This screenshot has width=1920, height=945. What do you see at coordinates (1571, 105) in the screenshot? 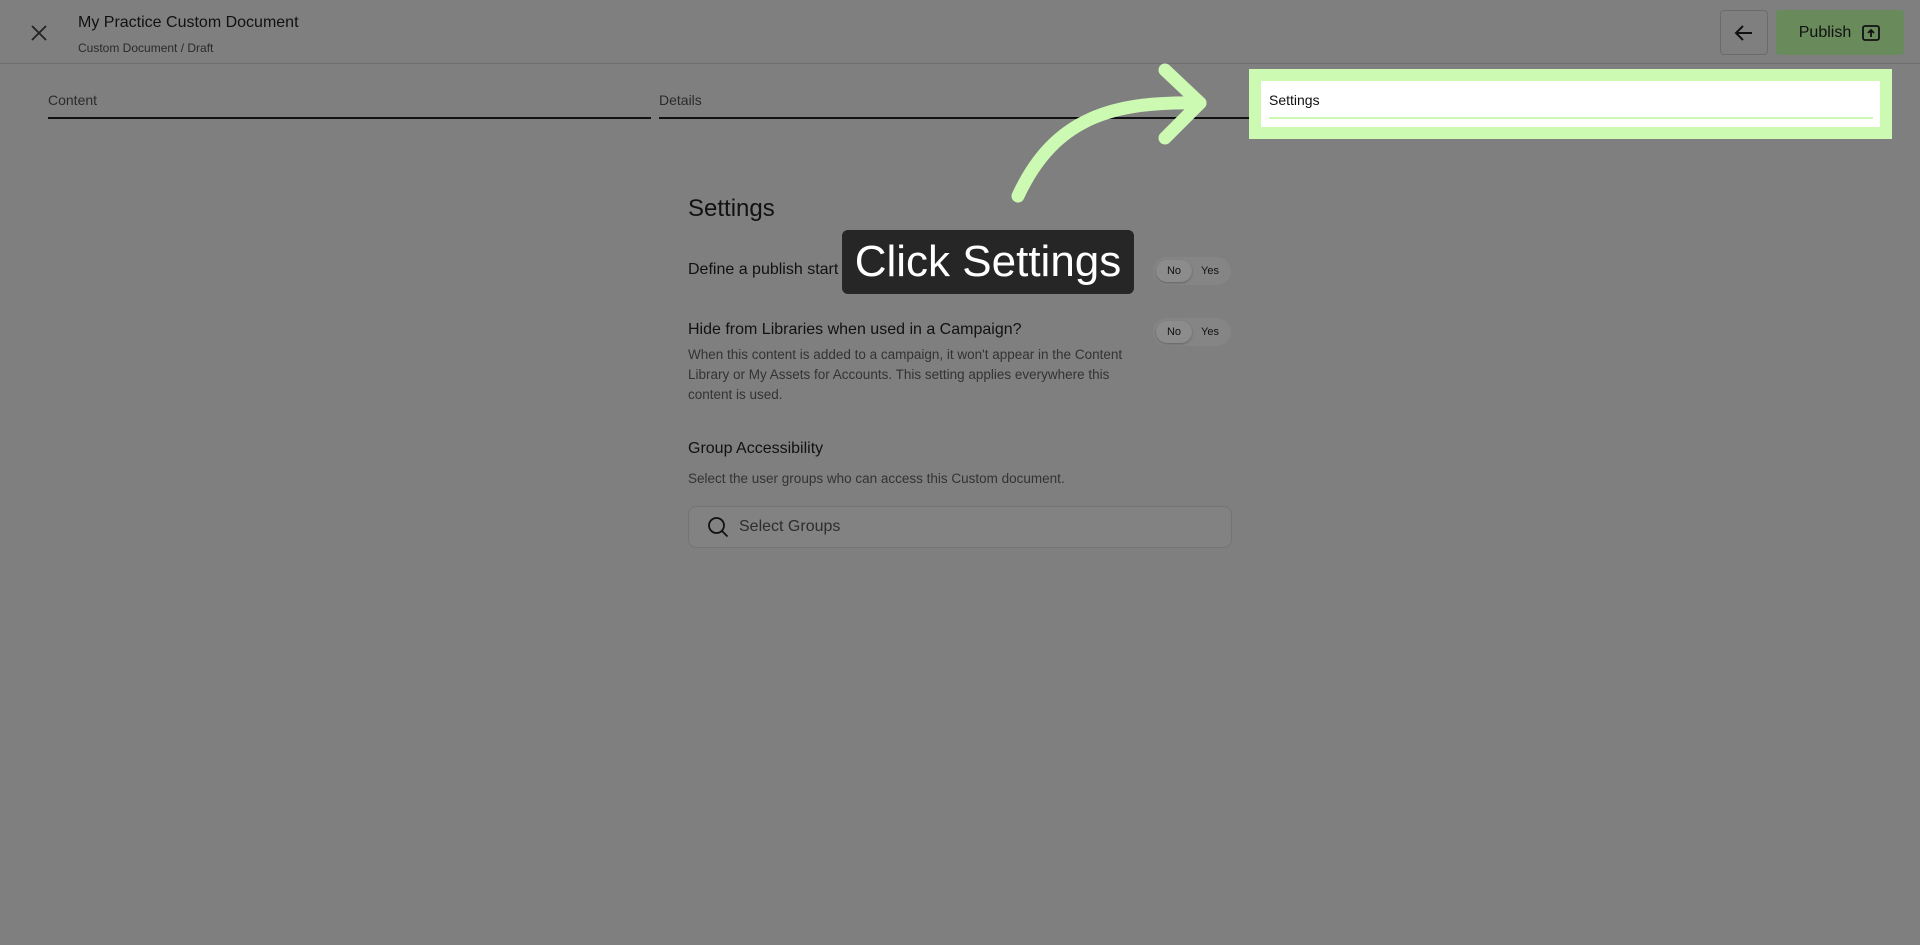
I see `tab-settings: Settings` at bounding box center [1571, 105].